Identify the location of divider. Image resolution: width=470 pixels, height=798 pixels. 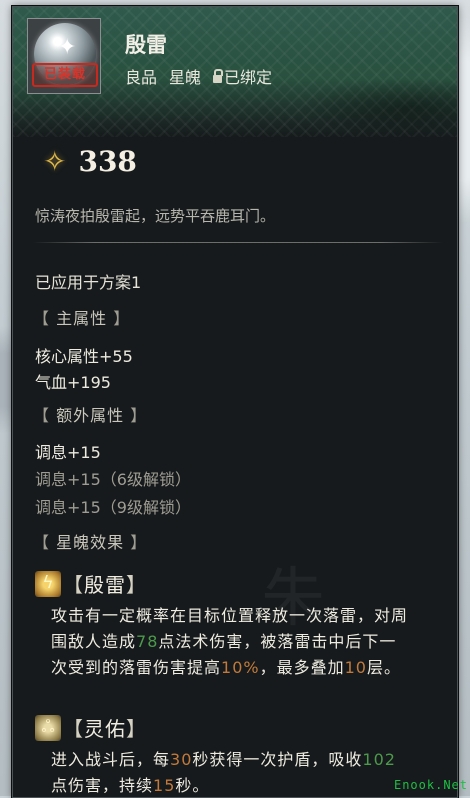
(238, 242).